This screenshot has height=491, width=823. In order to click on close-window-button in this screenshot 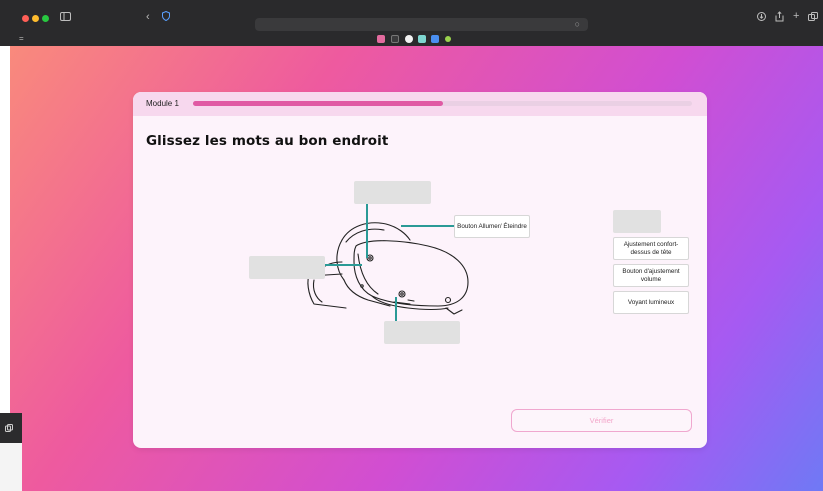, I will do `click(25, 18)`.